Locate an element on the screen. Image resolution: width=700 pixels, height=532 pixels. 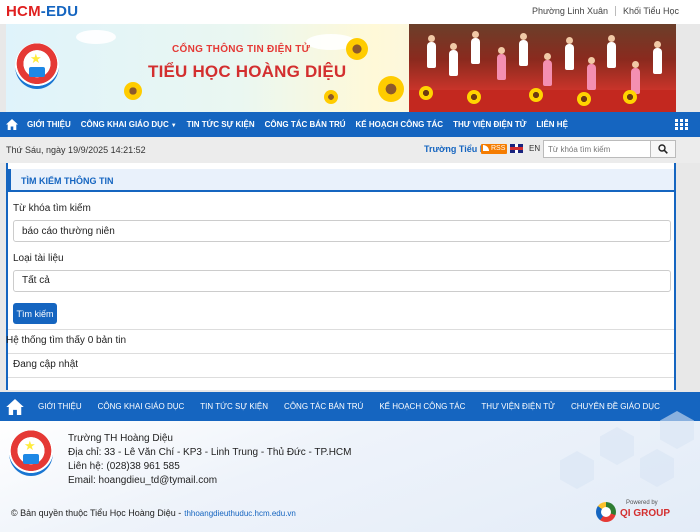
doc-type-value: Tất cả is located at coordinates (36, 280).